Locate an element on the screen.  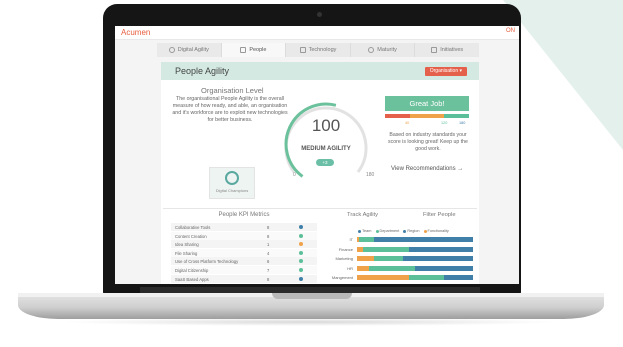
chart-legend: Team Department Region Functionality is located at coordinates (402, 231).